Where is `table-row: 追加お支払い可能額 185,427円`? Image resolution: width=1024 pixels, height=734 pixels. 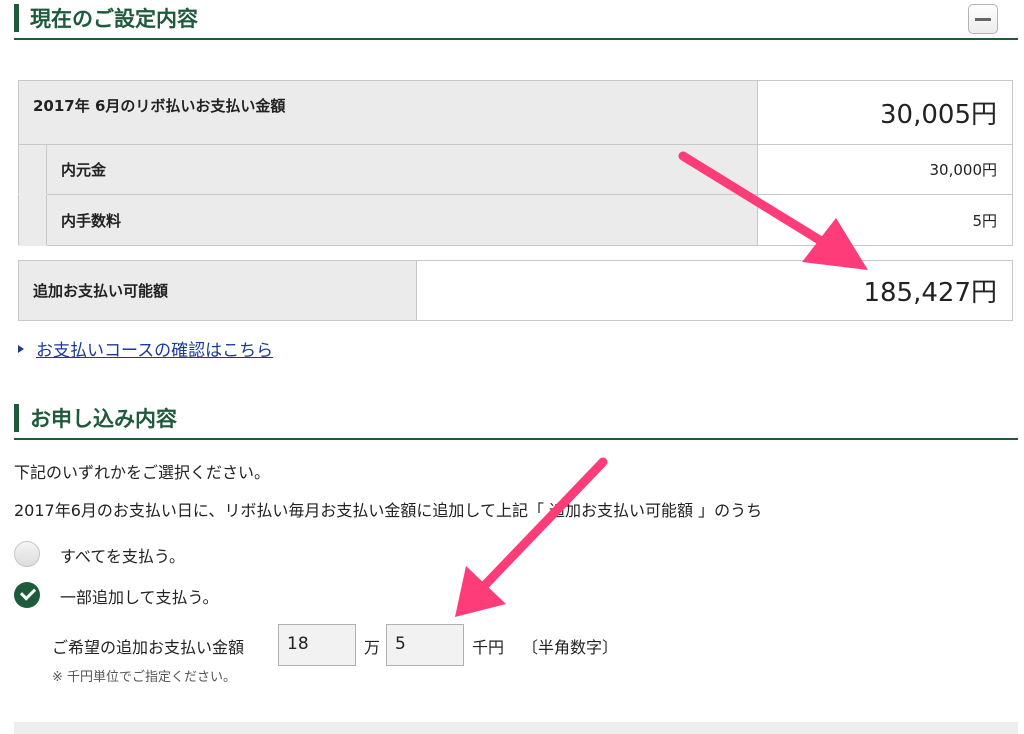 table-row: 追加お支払い可能額 185,427円 is located at coordinates (515, 290).